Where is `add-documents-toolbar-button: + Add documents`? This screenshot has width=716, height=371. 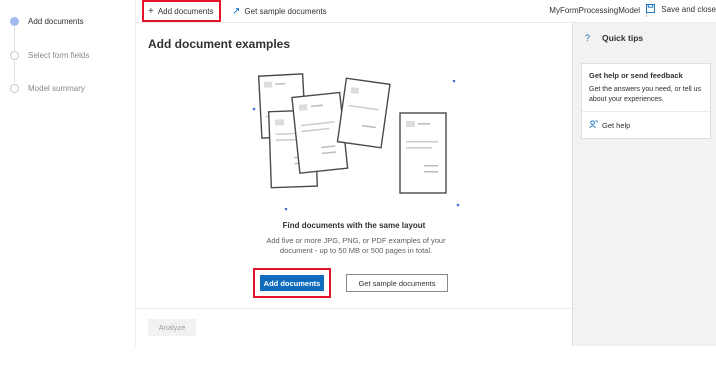
add-documents-toolbar-button: + Add documents is located at coordinates (180, 11).